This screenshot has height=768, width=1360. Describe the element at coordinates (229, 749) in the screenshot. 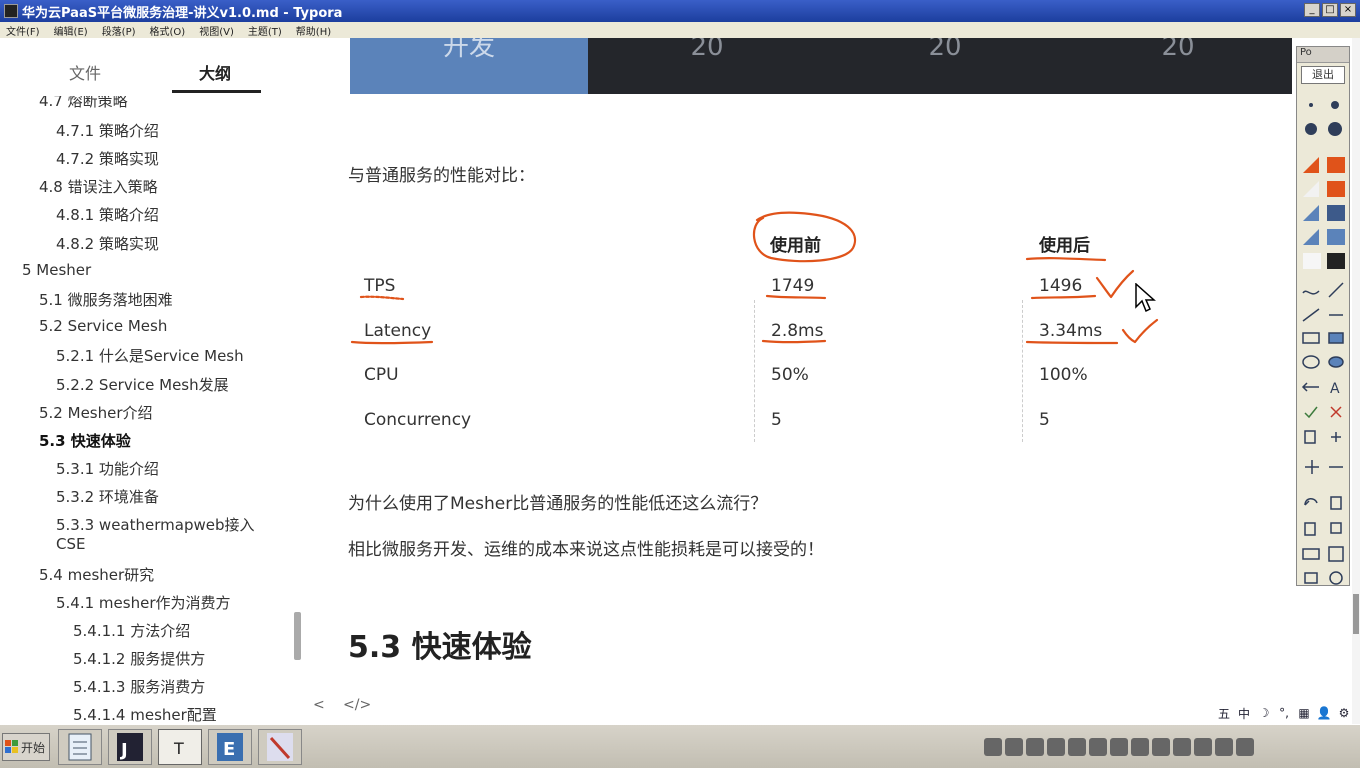

I see `svg-text: E` at that location.